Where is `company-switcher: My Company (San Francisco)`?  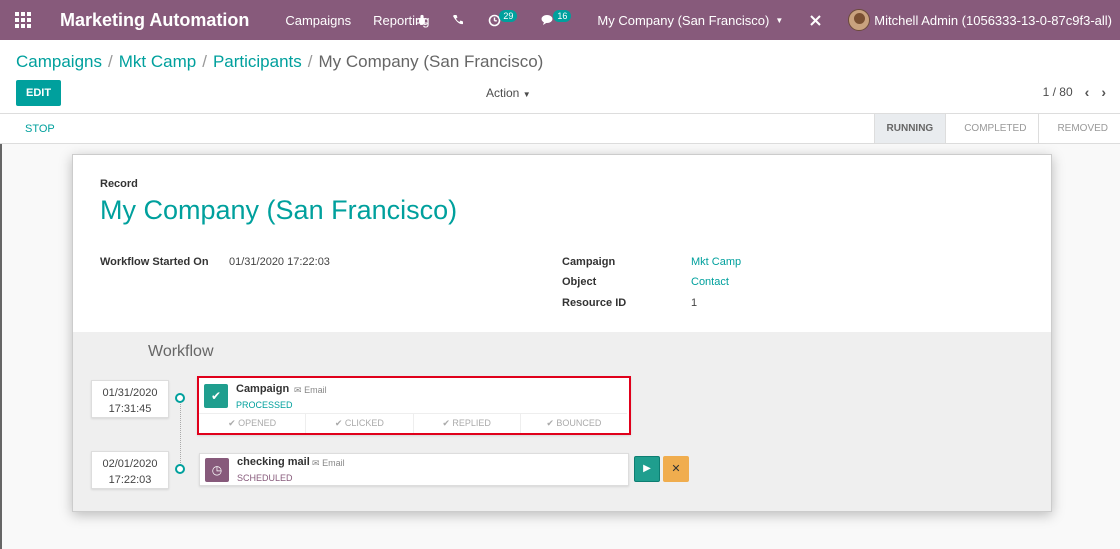
company-switcher: My Company (San Francisco) is located at coordinates (683, 20).